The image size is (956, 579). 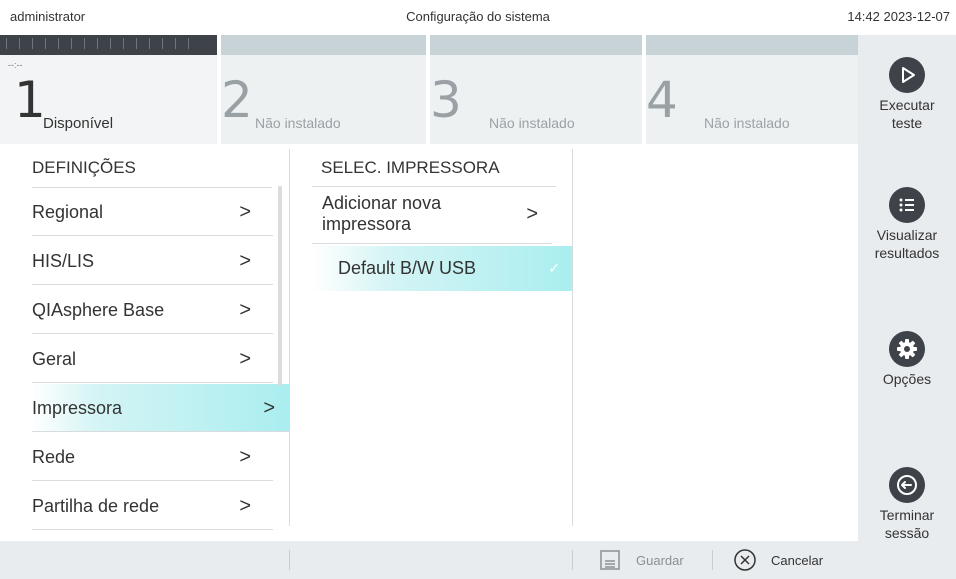 I want to click on settings-header: DEFINIÇÕES, so click(x=84, y=167).